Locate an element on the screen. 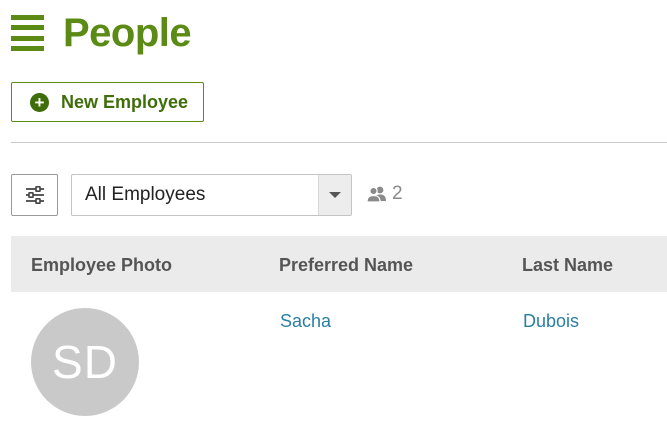 This screenshot has width=667, height=438. employee-view-select: All Employees is located at coordinates (211, 195).